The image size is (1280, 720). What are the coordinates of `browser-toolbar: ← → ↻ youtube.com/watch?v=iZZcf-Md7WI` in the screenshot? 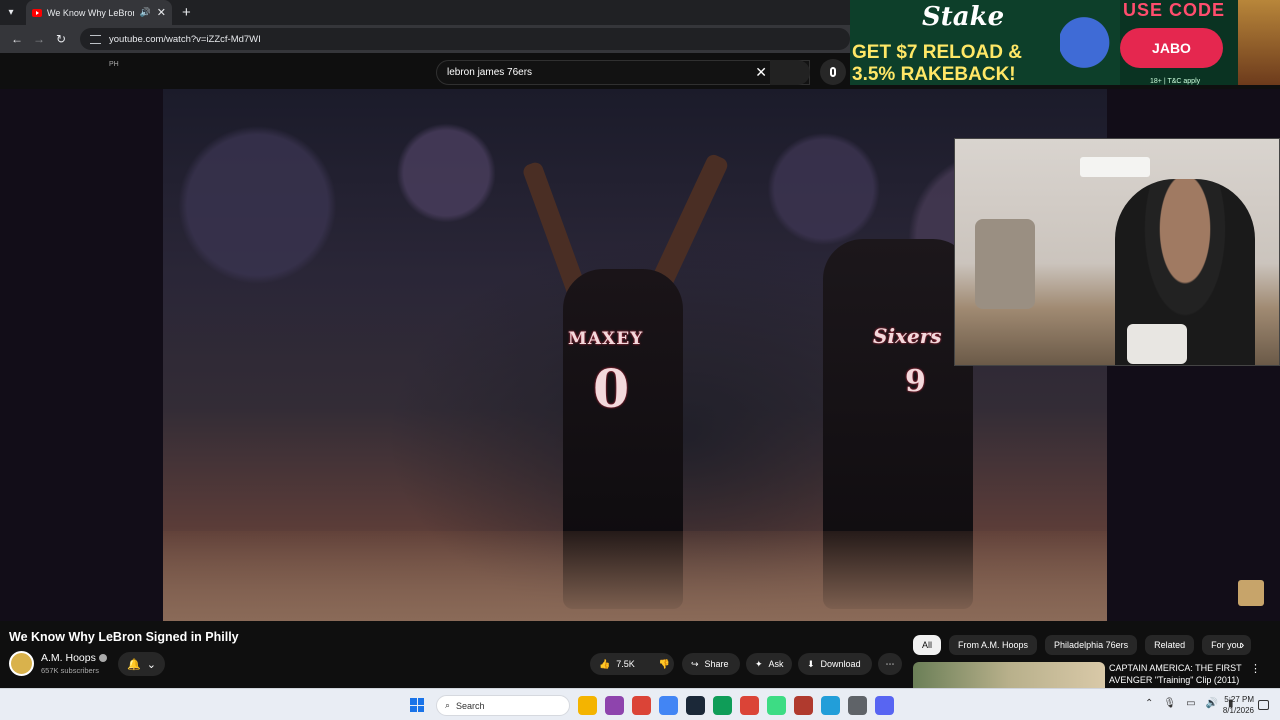 It's located at (425, 39).